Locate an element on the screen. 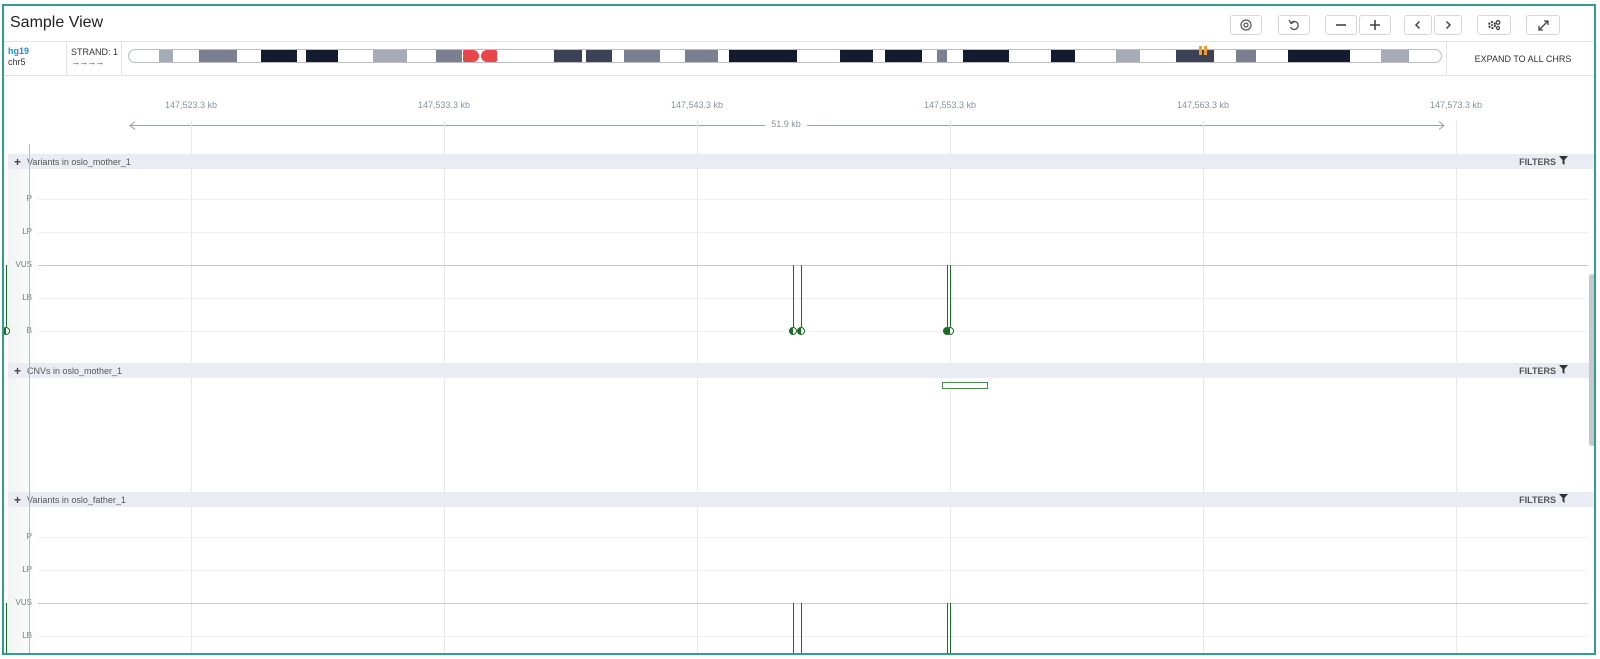  locate-button is located at coordinates (1246, 25).